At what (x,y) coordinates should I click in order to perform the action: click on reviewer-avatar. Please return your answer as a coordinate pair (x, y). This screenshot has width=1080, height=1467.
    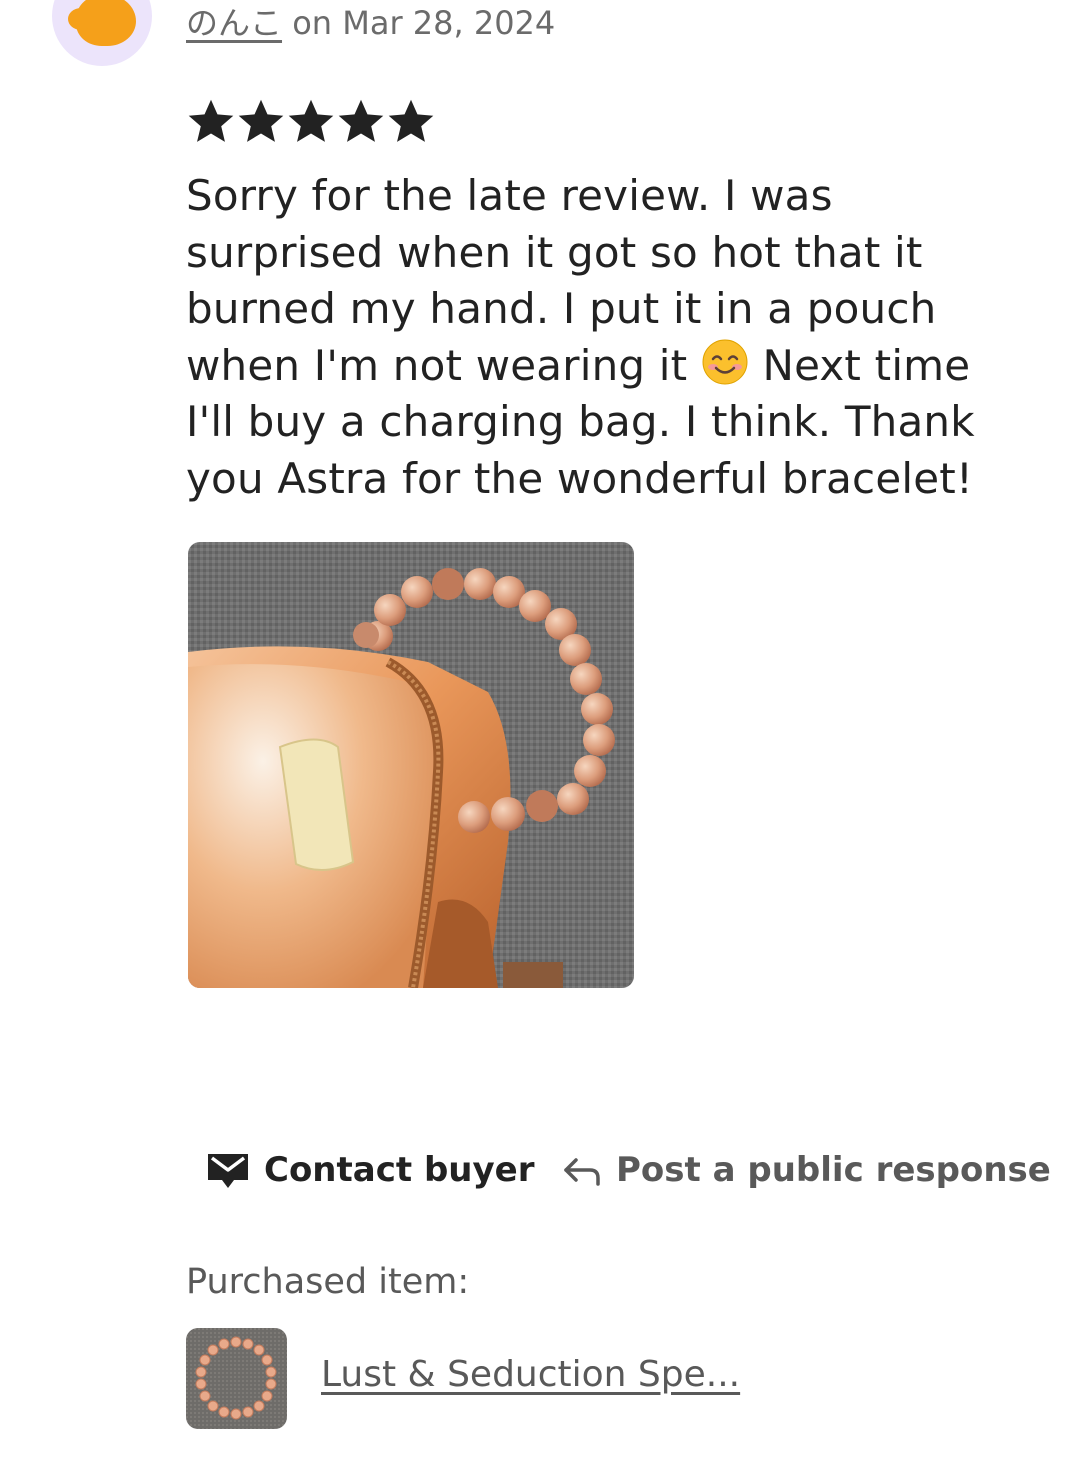
    Looking at the image, I should click on (102, 33).